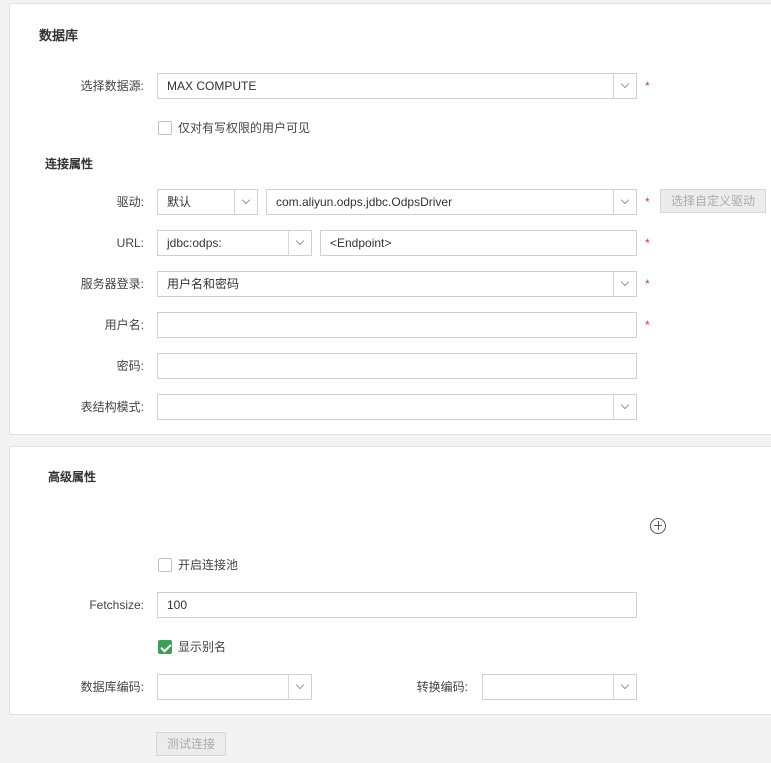  Describe the element at coordinates (364, 202) in the screenshot. I see `driver-class-value: com.aliyun.odps.jdbc.OdpsDriver` at that location.